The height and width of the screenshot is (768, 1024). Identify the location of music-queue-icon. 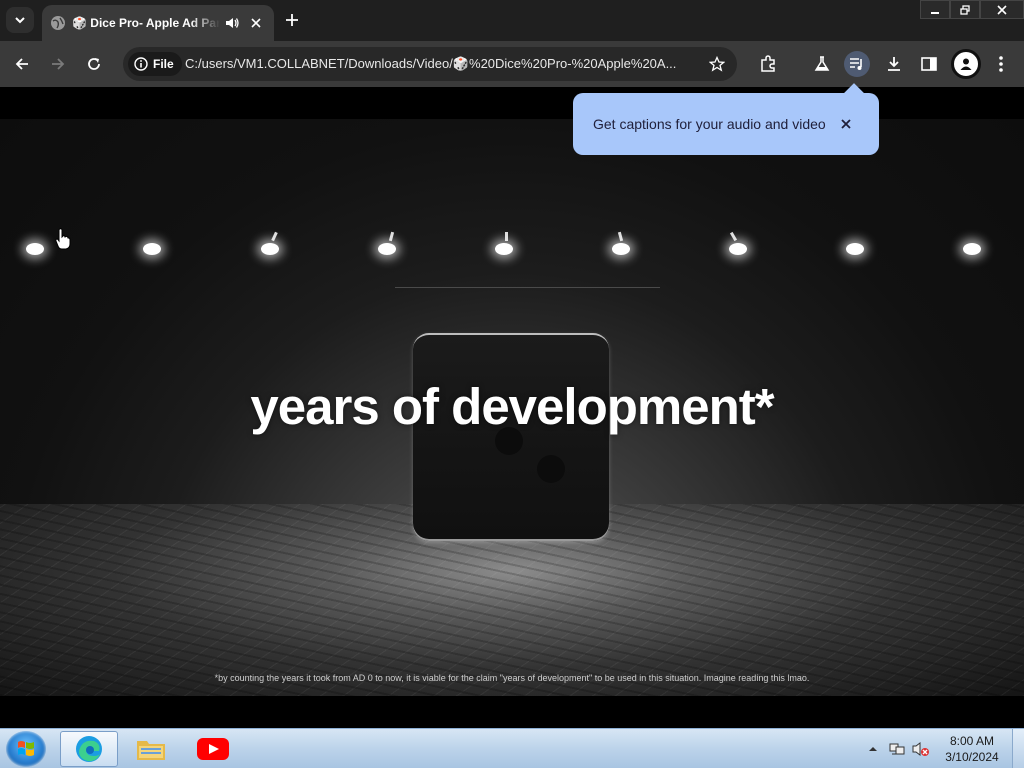
(856, 64).